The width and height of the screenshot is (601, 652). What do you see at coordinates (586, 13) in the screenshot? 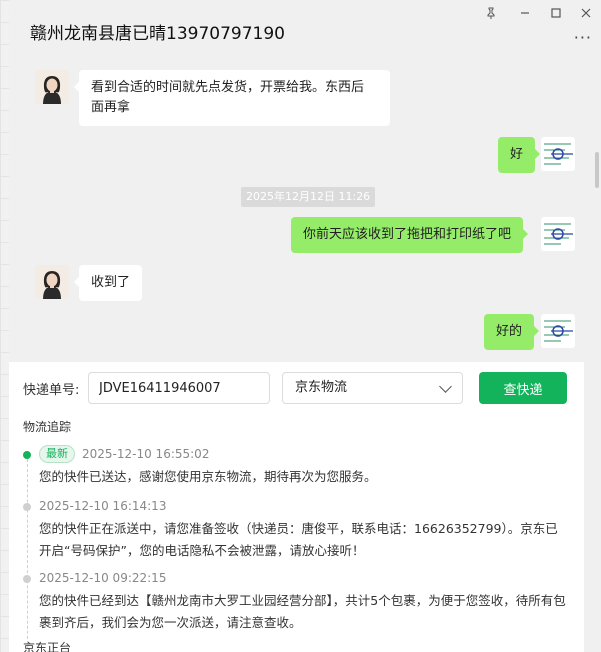
I see `close-icon` at bounding box center [586, 13].